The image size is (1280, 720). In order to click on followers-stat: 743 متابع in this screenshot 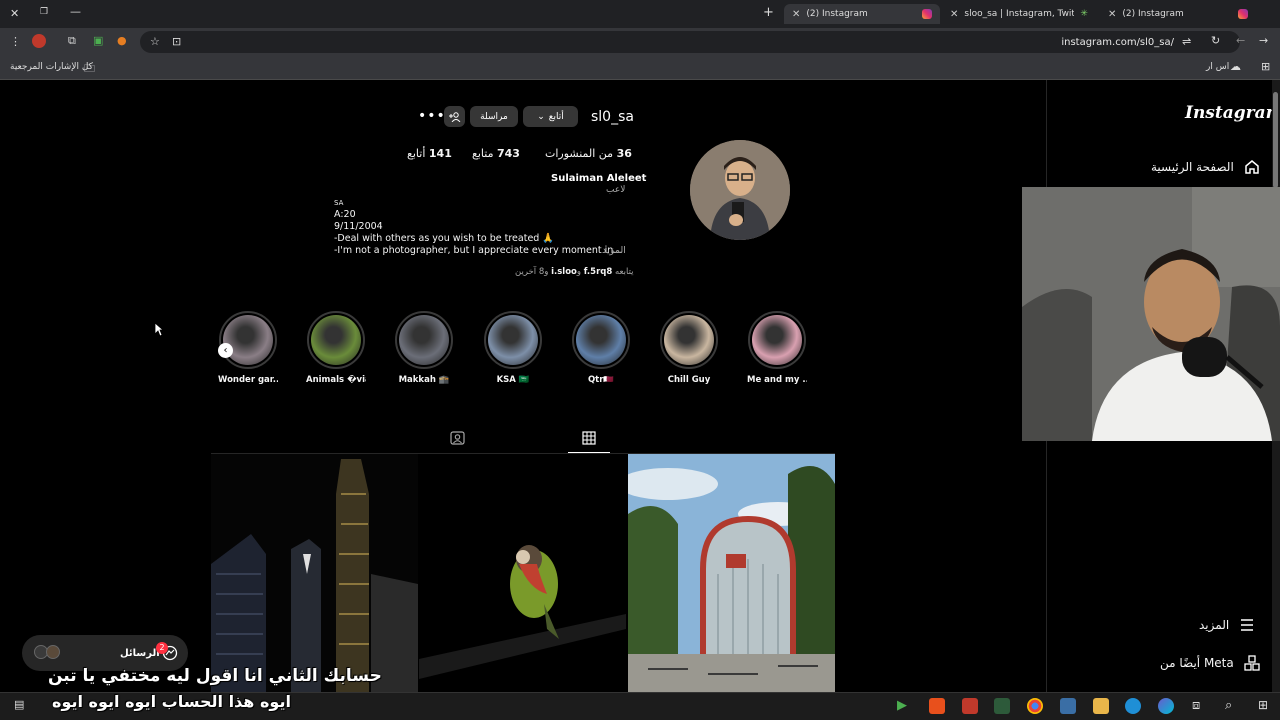, I will do `click(496, 153)`.